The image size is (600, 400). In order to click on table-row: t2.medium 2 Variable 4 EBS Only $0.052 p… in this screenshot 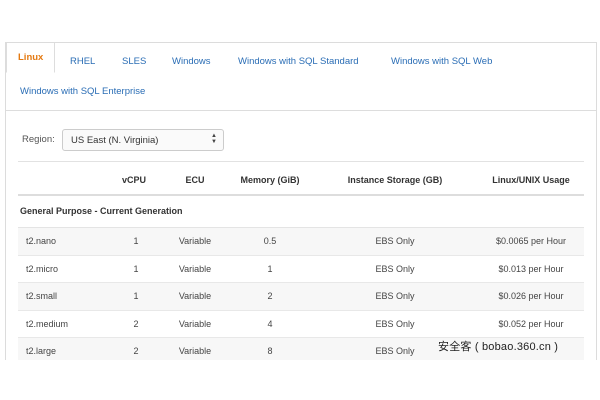, I will do `click(301, 324)`.